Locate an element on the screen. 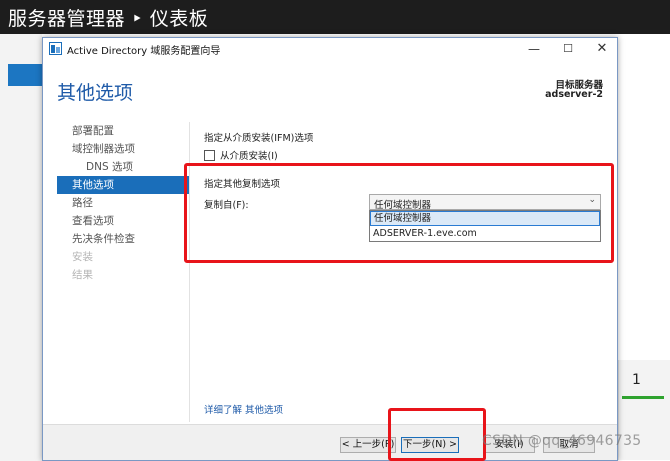  page-title: 其他选项 is located at coordinates (95, 93).